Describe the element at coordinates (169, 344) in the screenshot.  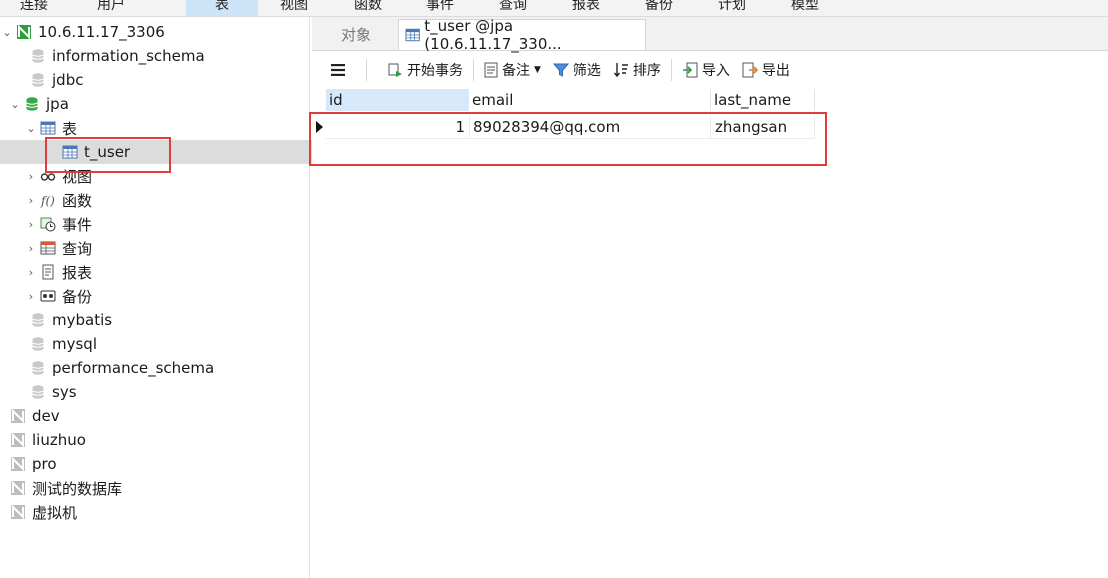
I see `tree-db-mysql: mysql` at that location.